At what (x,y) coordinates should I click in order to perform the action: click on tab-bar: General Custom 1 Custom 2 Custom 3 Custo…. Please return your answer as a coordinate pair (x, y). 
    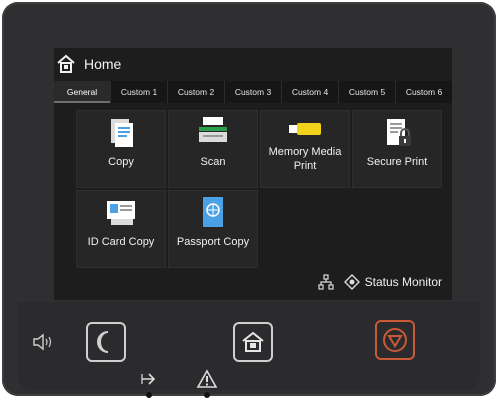
    Looking at the image, I should click on (253, 92).